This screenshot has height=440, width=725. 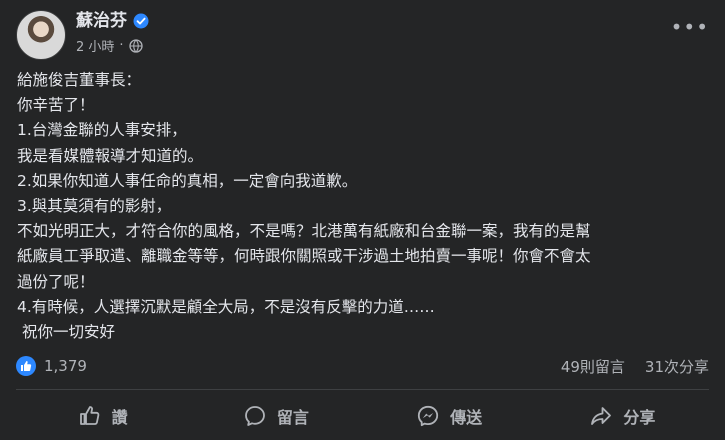 I want to click on share-label: 分享, so click(x=639, y=417).